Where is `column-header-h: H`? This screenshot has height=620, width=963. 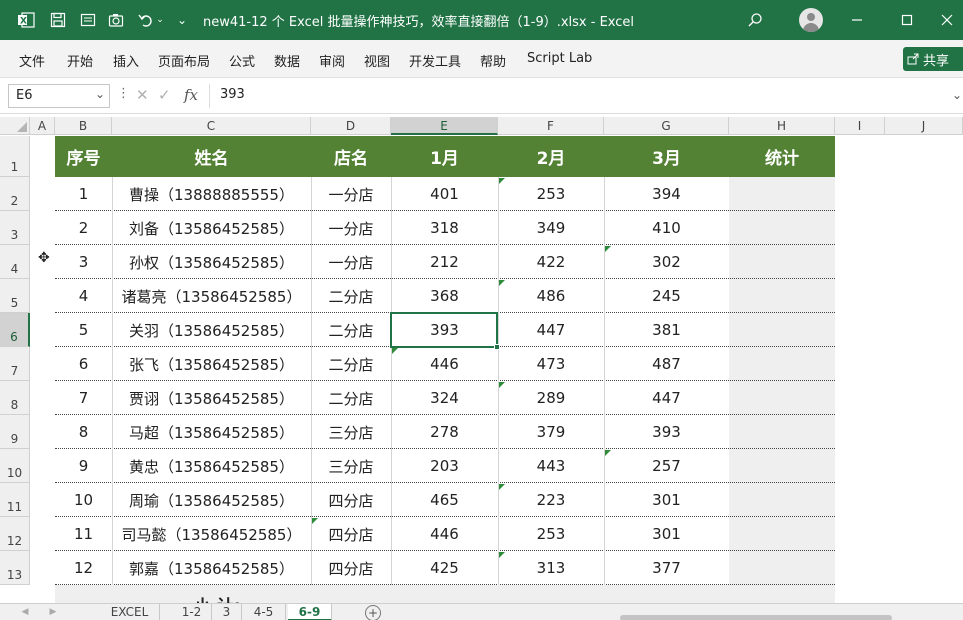
column-header-h: H is located at coordinates (782, 126).